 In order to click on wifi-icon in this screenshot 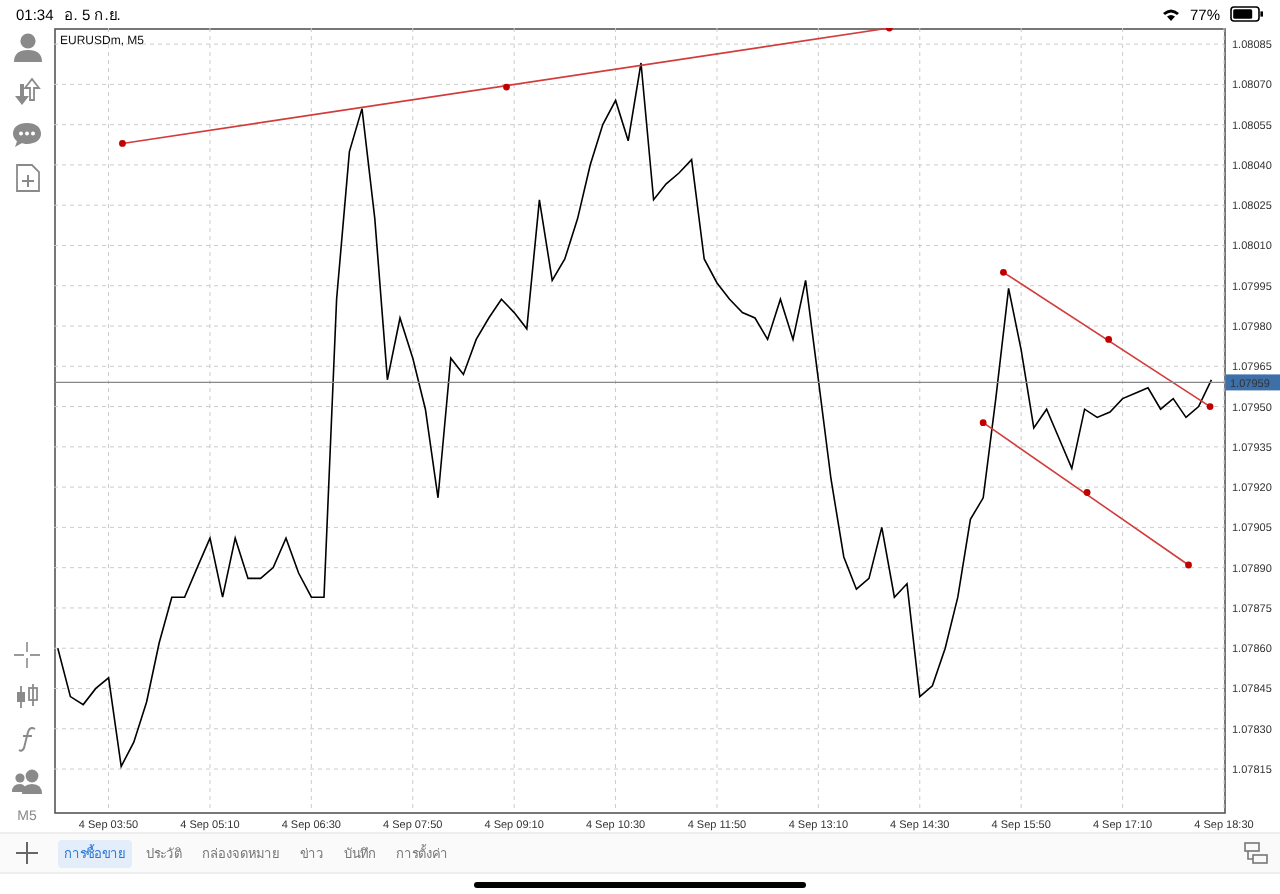, I will do `click(1170, 14)`.